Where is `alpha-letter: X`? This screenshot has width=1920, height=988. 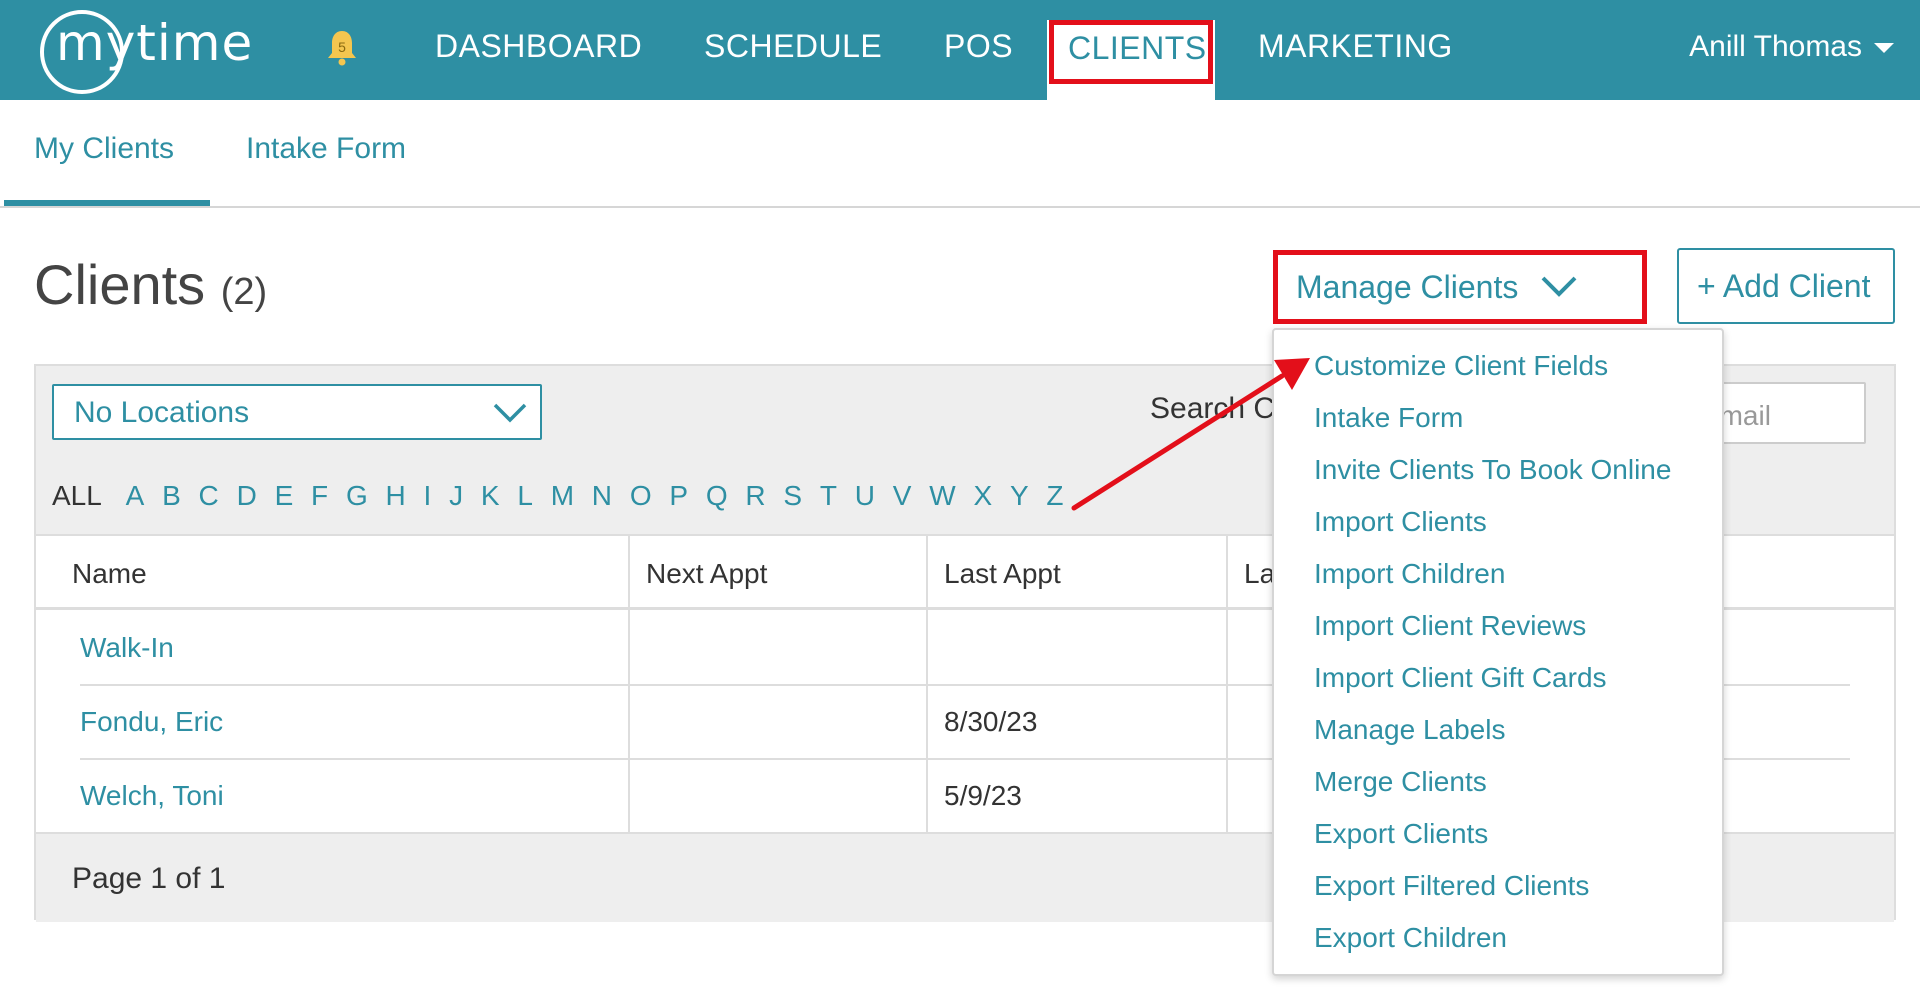
alpha-letter: X is located at coordinates (982, 496).